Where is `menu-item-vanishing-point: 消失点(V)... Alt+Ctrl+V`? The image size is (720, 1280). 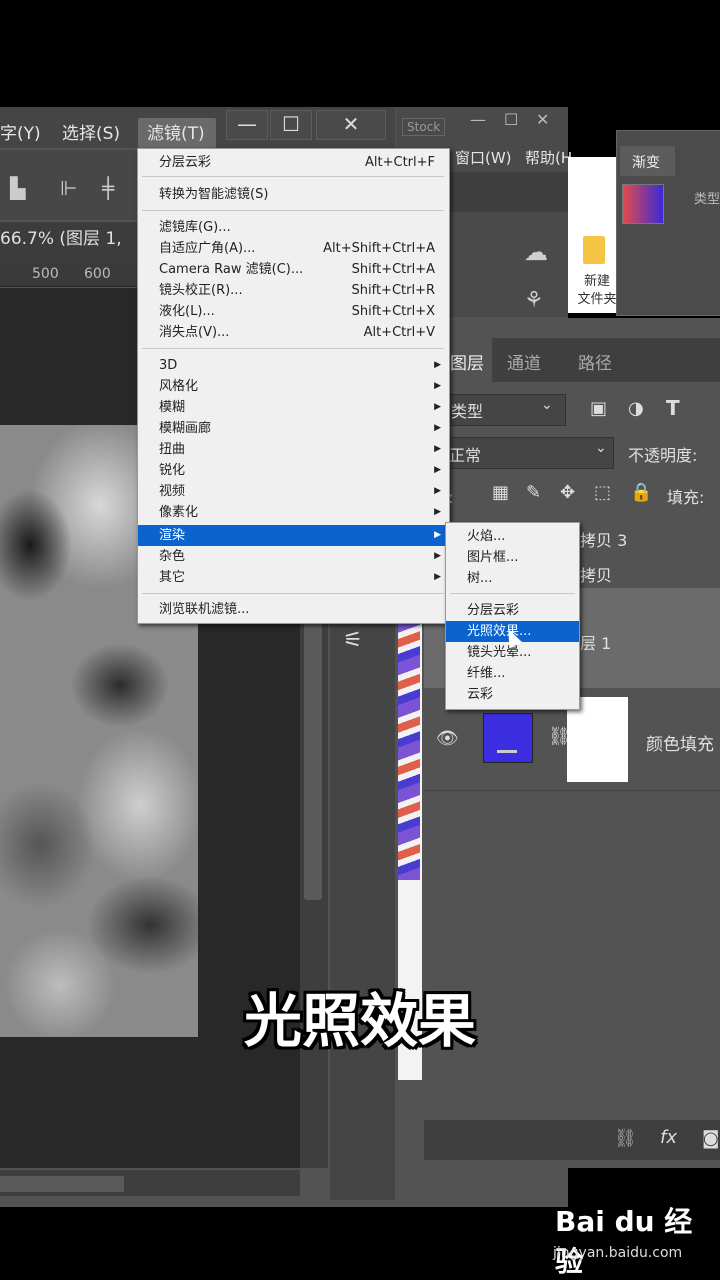 menu-item-vanishing-point: 消失点(V)... Alt+Ctrl+V is located at coordinates (293, 332).